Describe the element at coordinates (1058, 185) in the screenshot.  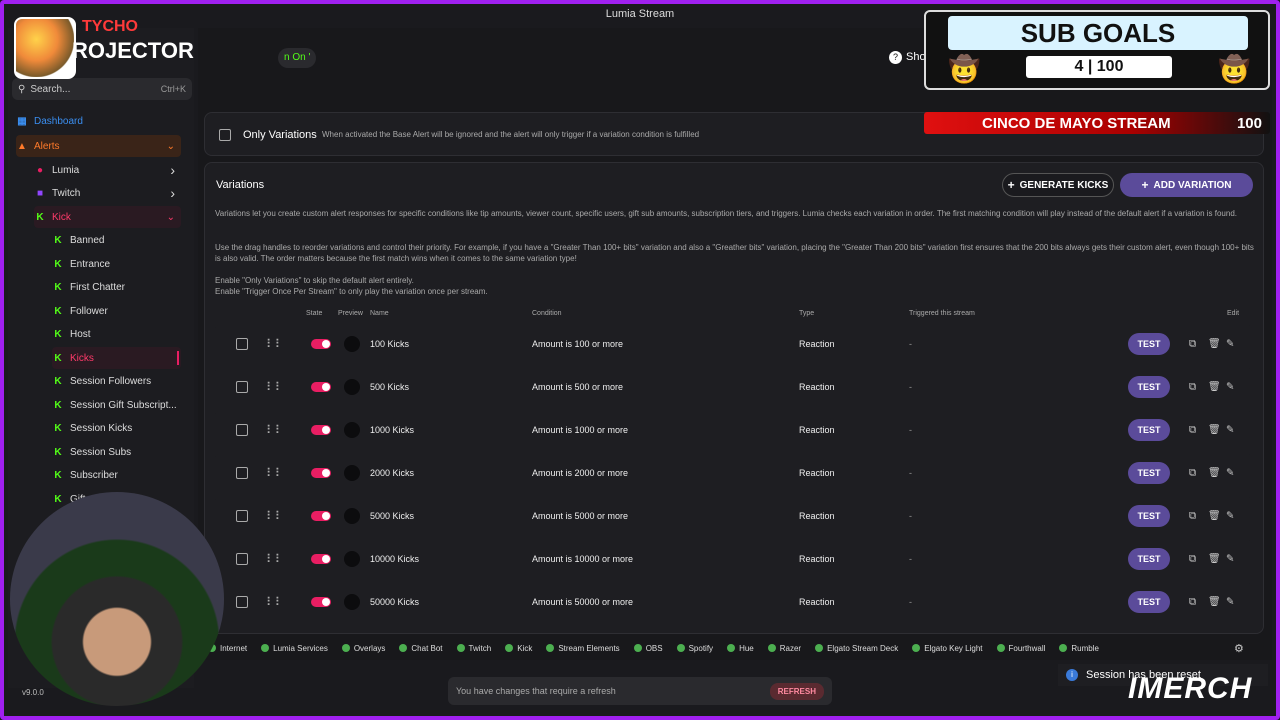
I see `generate-kicks-button: + GENERATE KICKS` at that location.